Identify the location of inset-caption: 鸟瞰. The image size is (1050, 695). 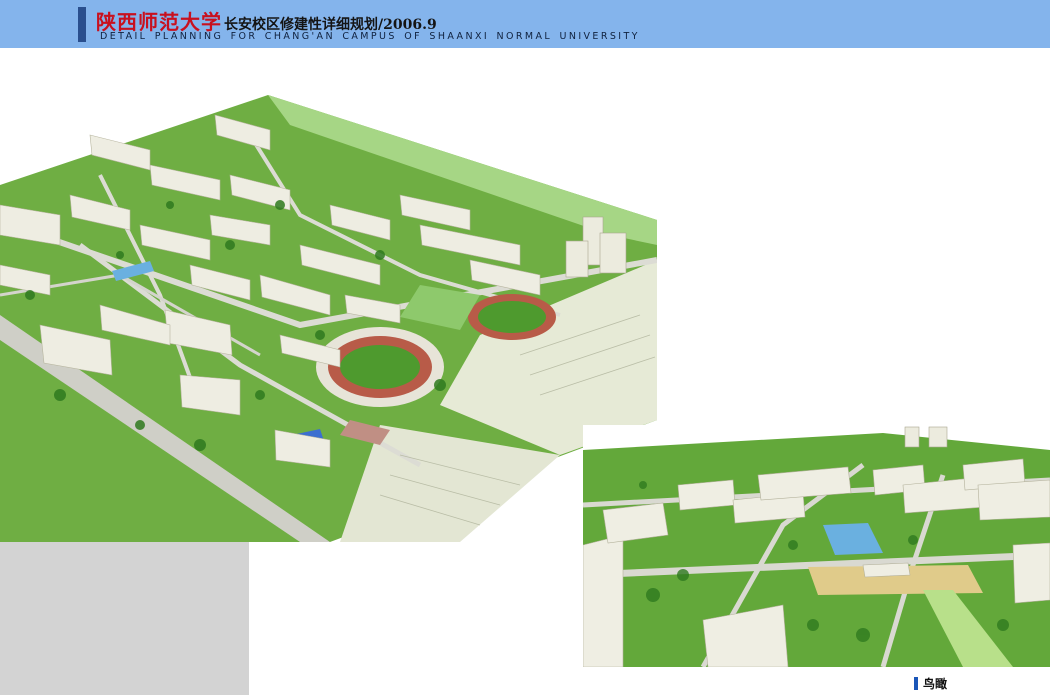
(931, 683).